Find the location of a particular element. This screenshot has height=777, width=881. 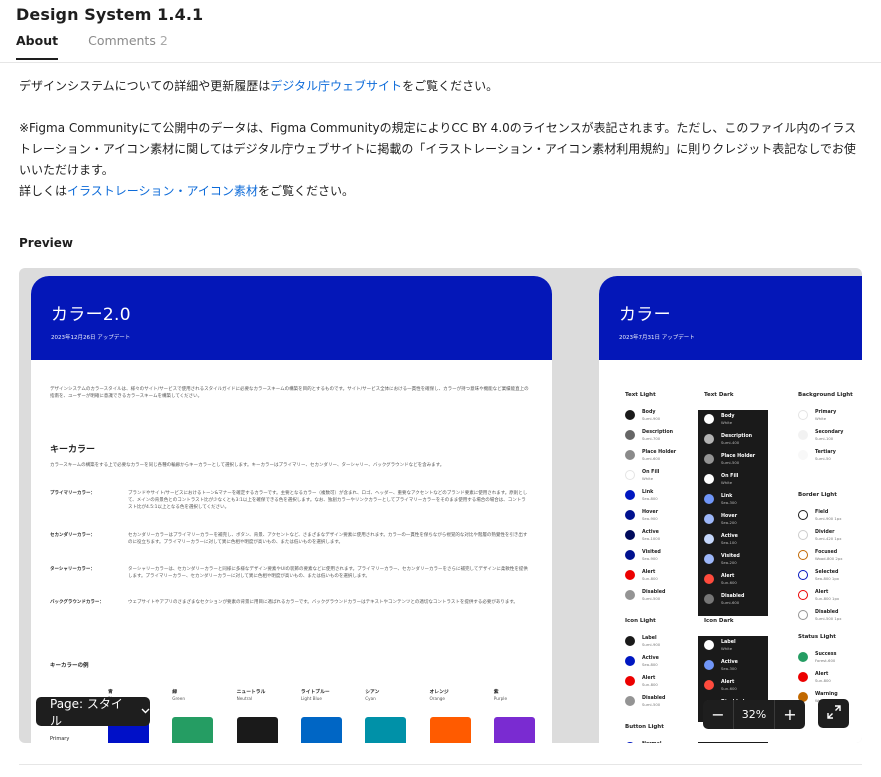

description-paragraph-3: 詳しくはイラストレーション・アイコン素材をご覧ください。 is located at coordinates (443, 191).